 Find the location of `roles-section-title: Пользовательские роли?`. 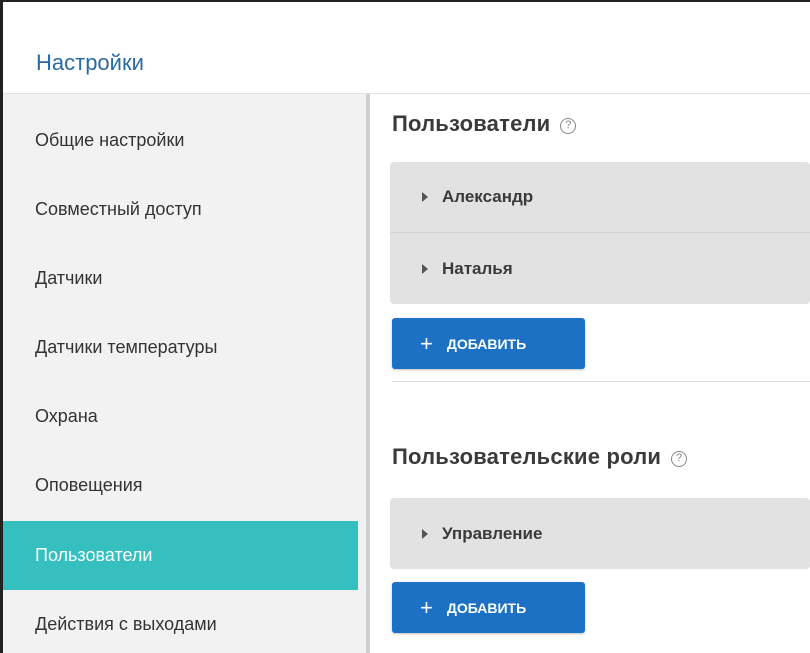

roles-section-title: Пользовательские роли? is located at coordinates (540, 457).